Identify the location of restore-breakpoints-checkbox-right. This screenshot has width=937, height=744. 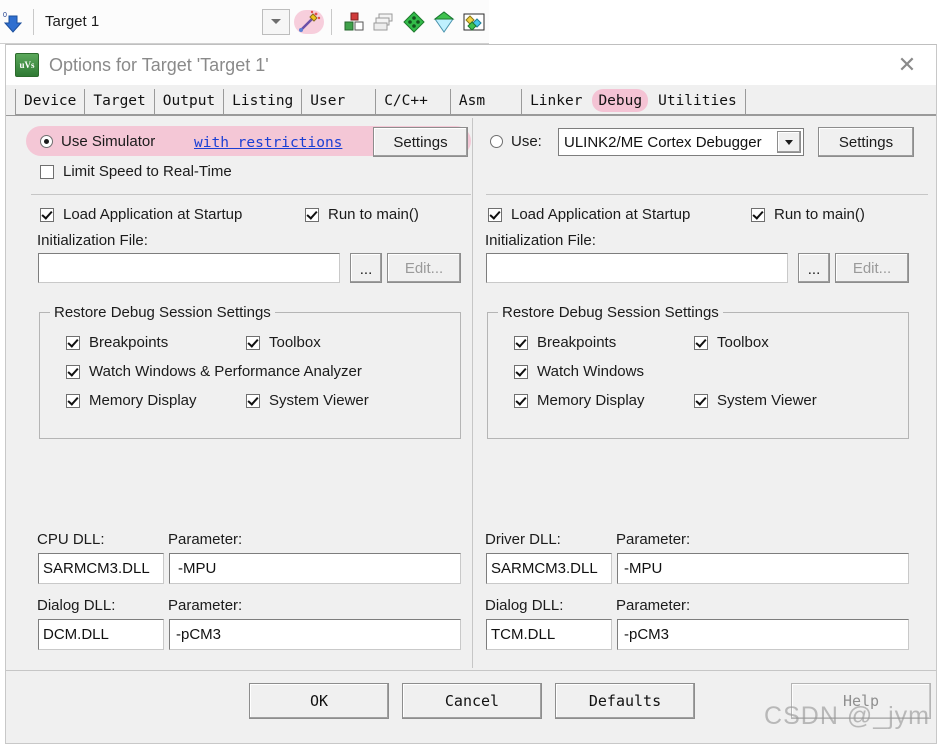
(521, 342).